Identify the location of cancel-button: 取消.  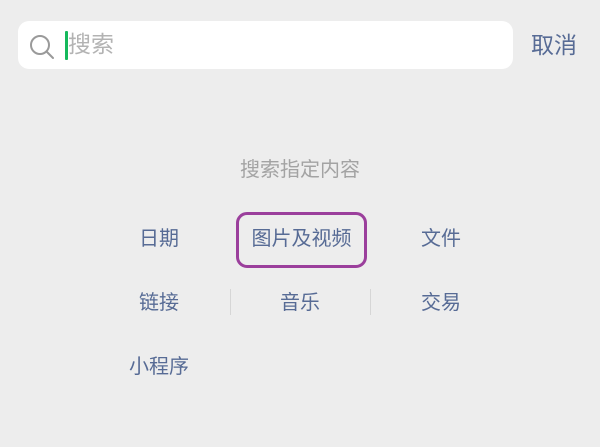
(554, 46).